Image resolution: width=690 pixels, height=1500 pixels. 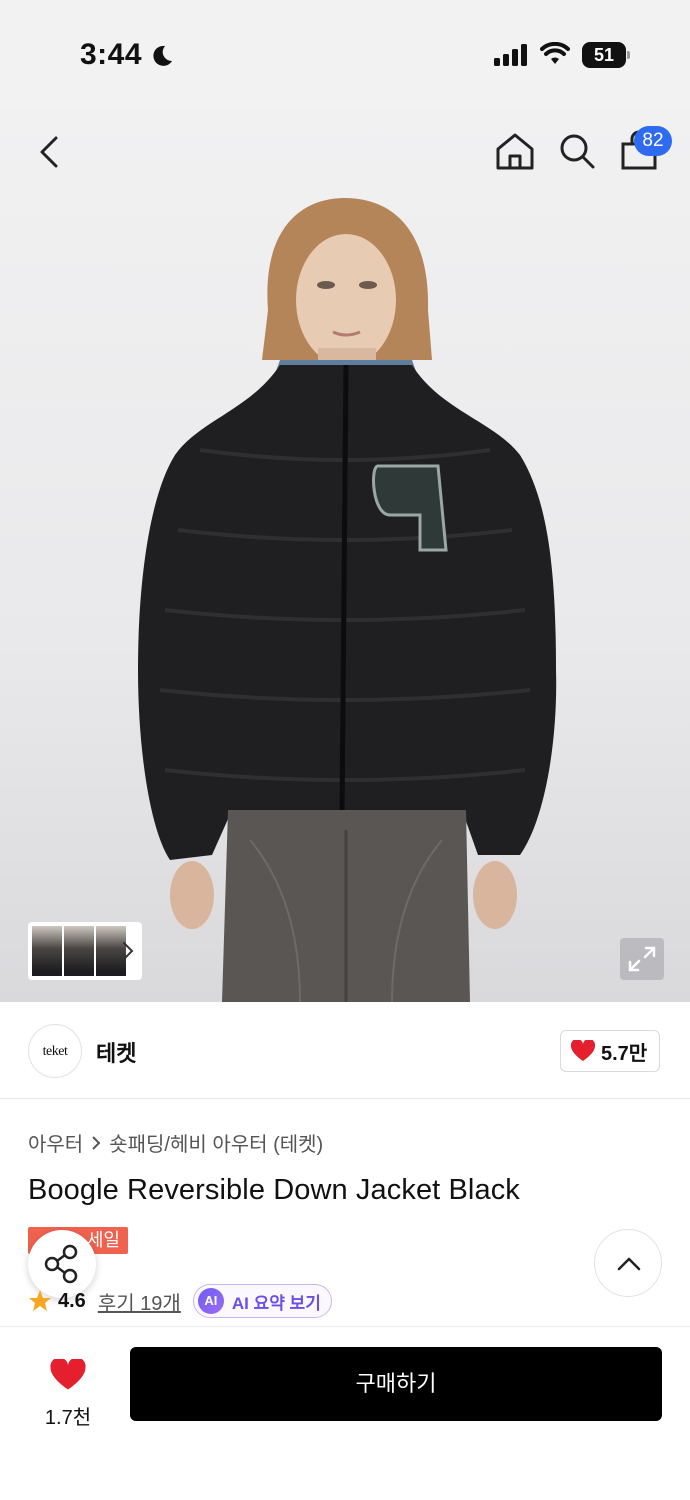 I want to click on breadcrumb: 아우터 숏패딩/헤비 아우터 (테켓), so click(x=175, y=1142).